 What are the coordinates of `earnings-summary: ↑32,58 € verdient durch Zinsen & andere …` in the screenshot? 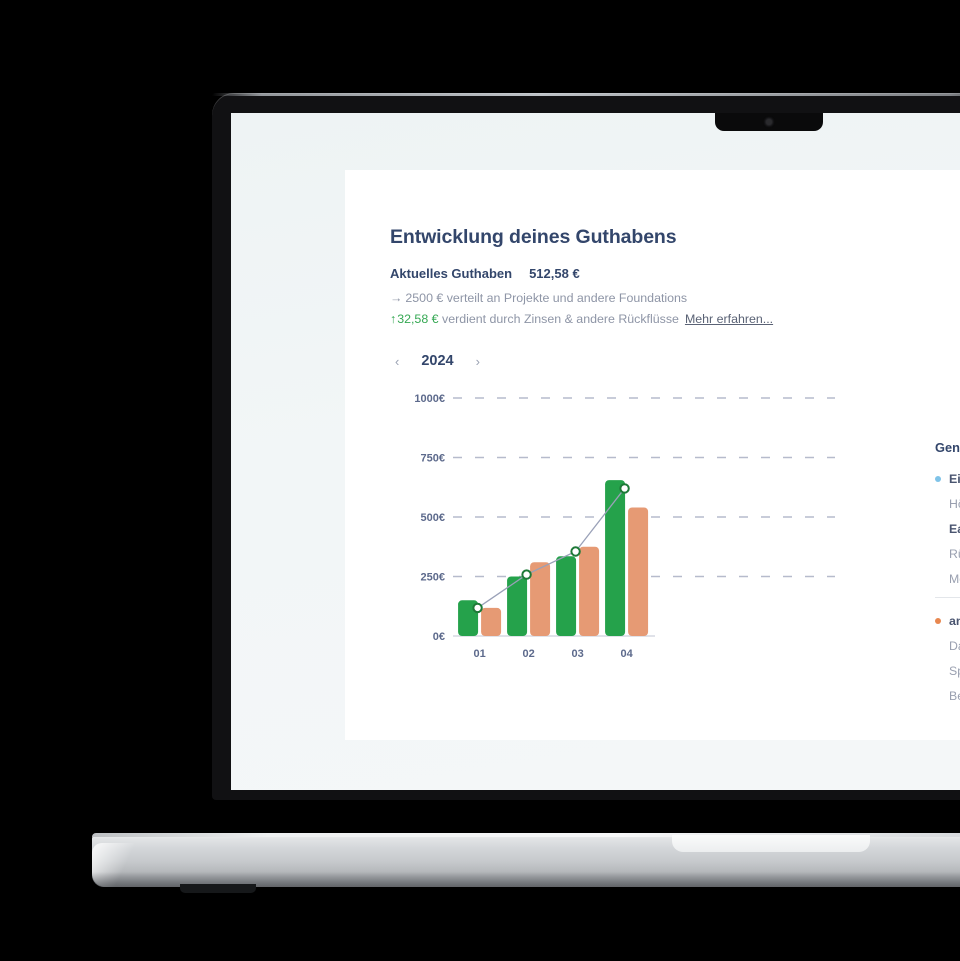 It's located at (581, 319).